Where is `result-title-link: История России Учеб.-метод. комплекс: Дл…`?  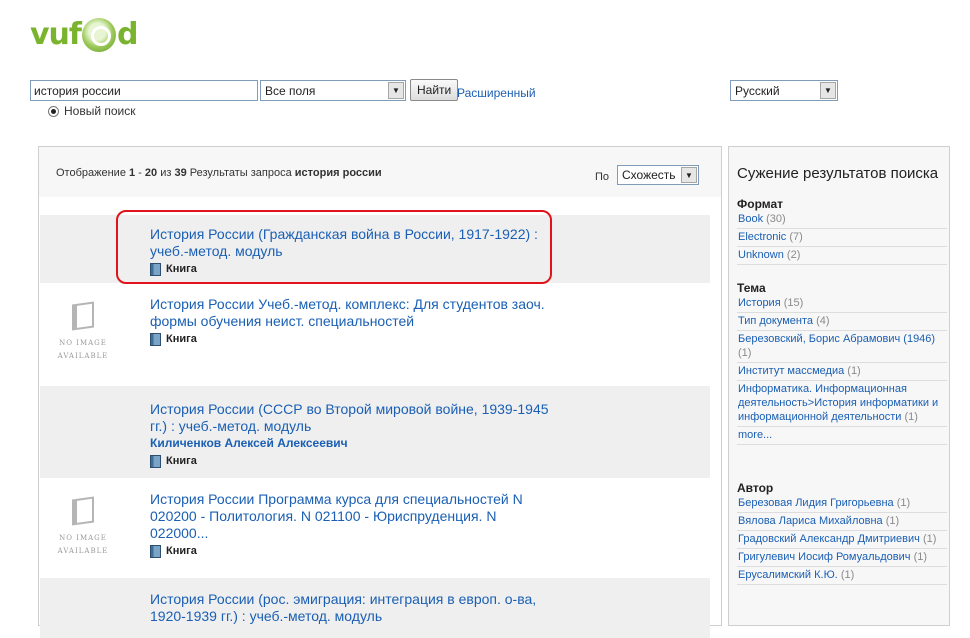 result-title-link: История России Учеб.-метод. комплекс: Дл… is located at coordinates (347, 312).